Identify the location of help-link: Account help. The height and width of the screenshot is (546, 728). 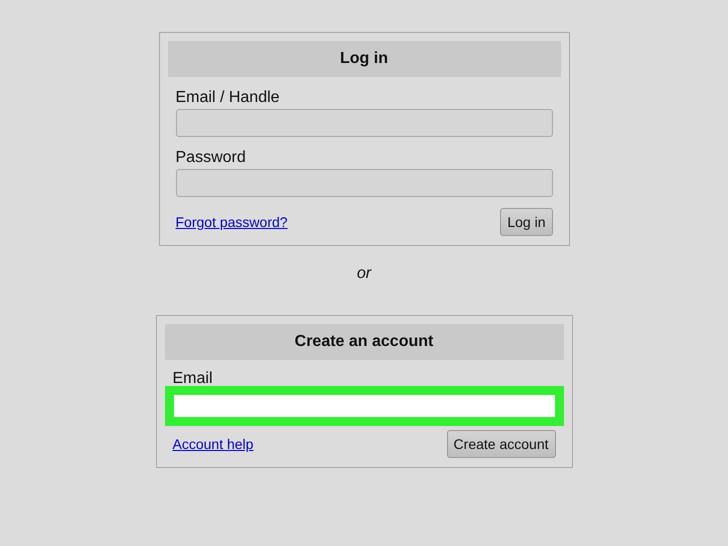
(213, 444).